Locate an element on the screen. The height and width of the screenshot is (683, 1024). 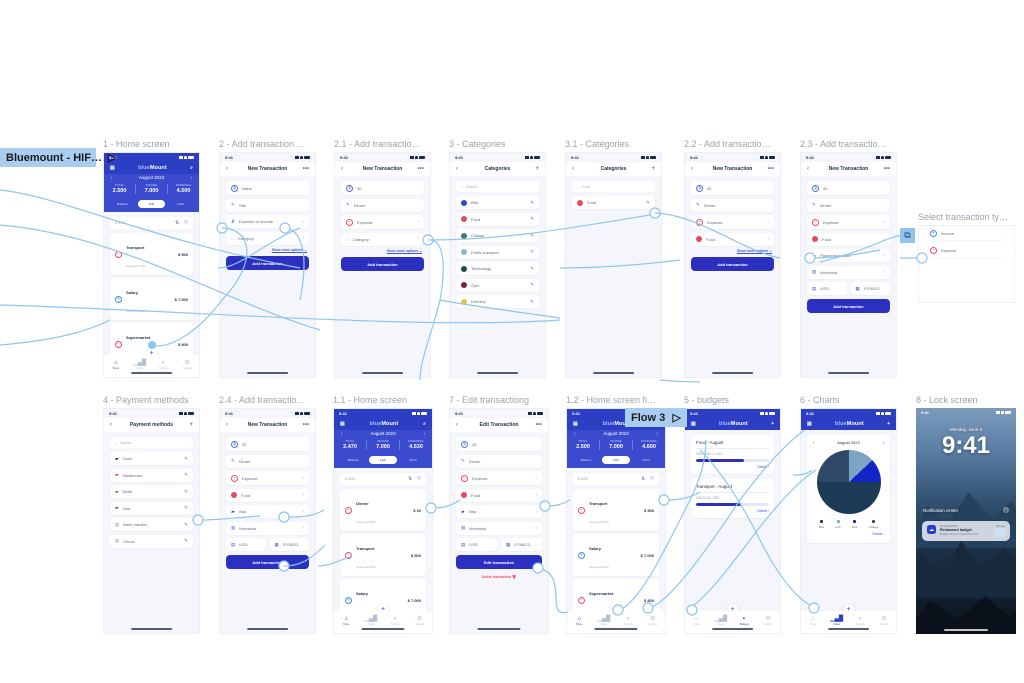
month-selector: ‹ August 2023 › is located at coordinates (151, 177).